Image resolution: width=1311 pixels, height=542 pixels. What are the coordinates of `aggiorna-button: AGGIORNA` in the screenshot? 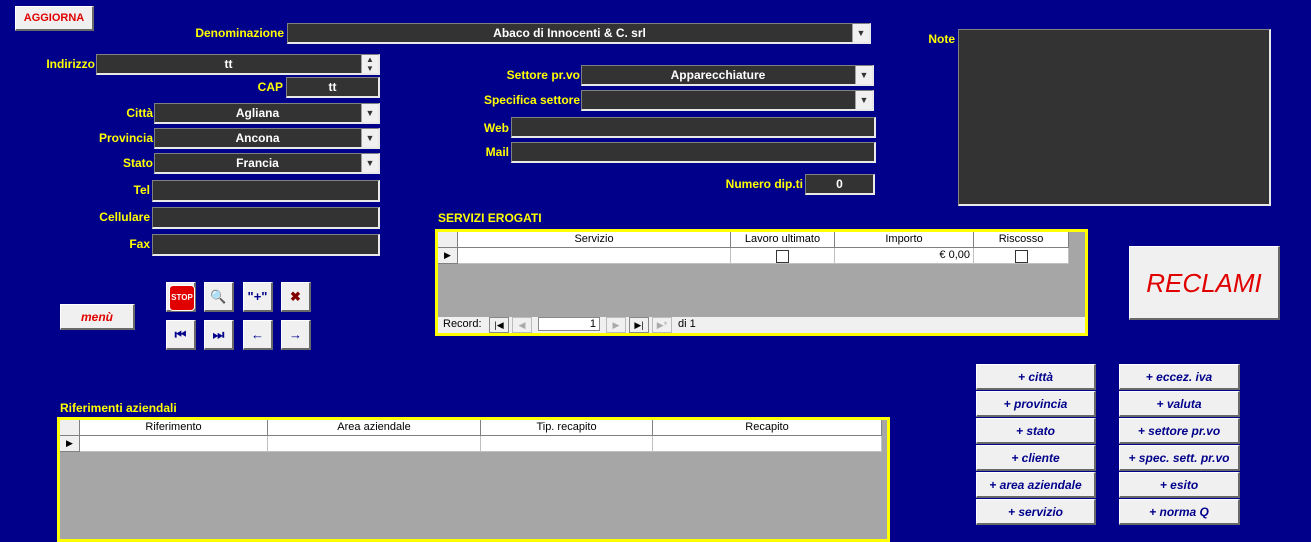 It's located at (54, 18).